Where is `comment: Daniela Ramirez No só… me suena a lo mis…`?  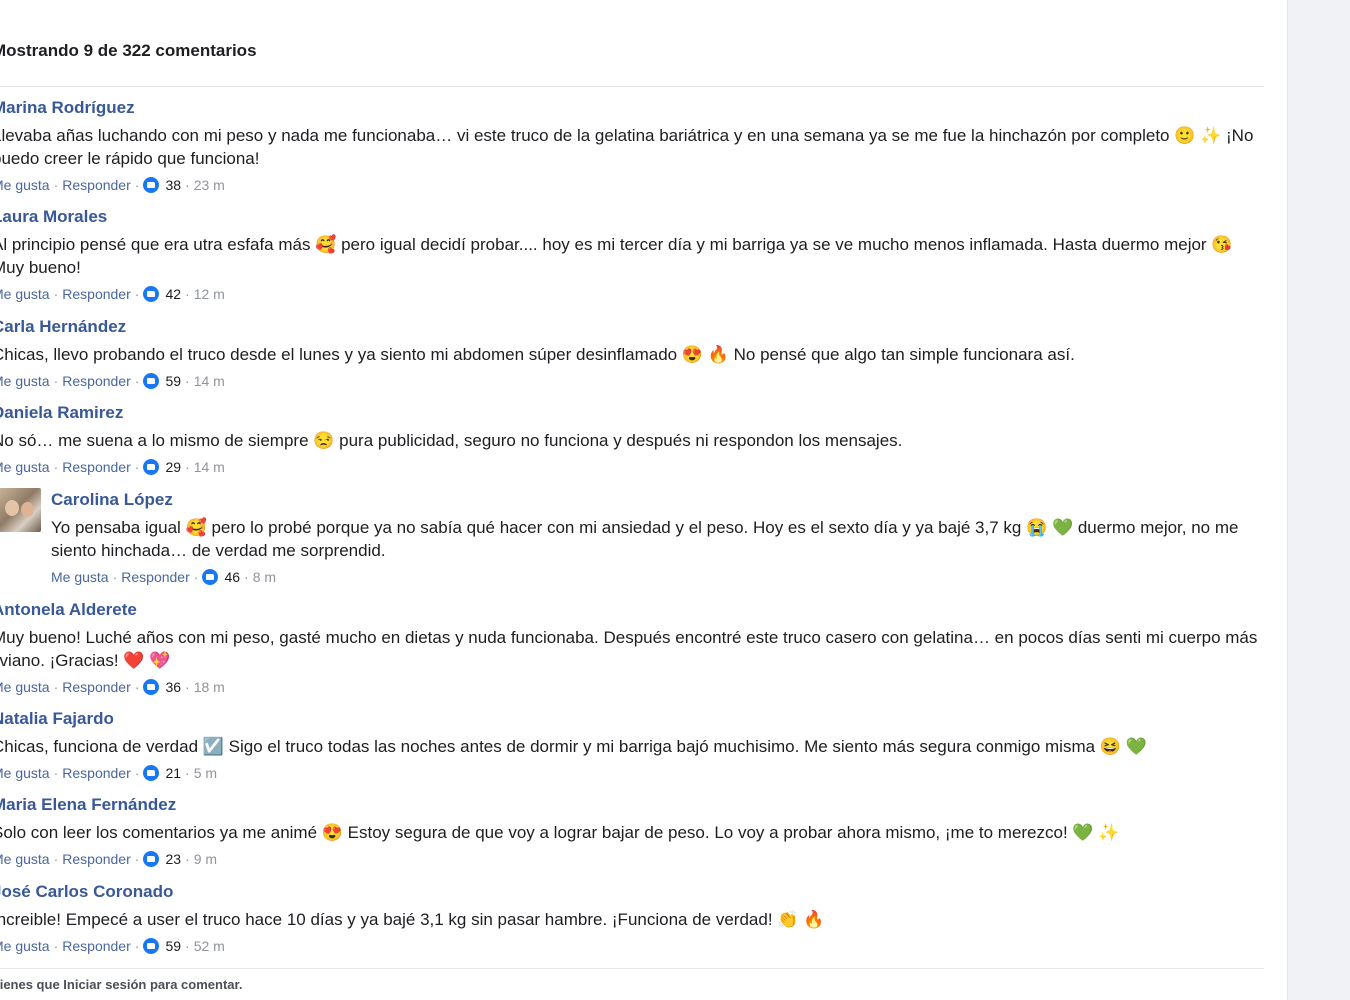 comment: Daniela Ramirez No só… me suena a lo mis… is located at coordinates (631, 439).